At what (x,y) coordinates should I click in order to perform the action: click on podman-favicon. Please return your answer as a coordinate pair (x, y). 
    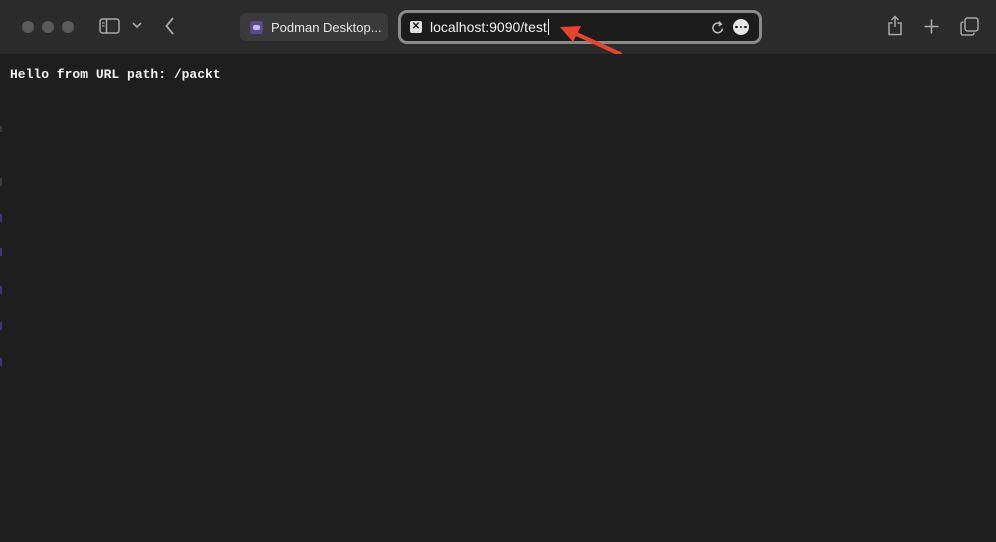
    Looking at the image, I should click on (256, 27).